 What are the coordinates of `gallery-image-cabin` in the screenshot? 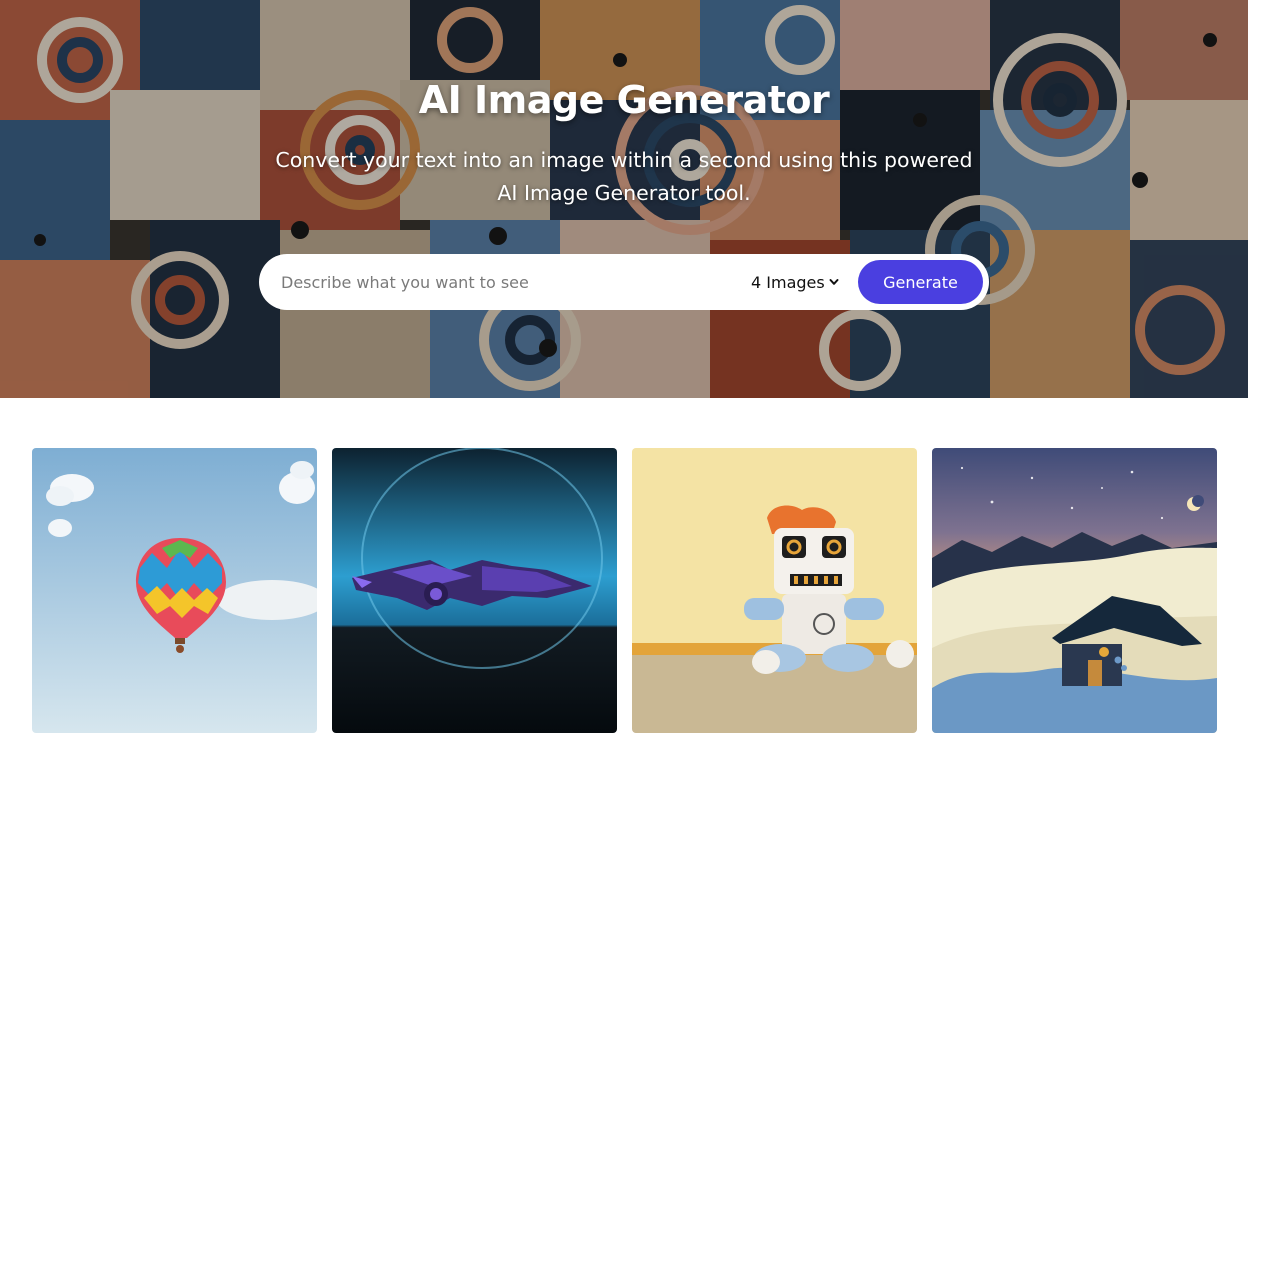 It's located at (1074, 590).